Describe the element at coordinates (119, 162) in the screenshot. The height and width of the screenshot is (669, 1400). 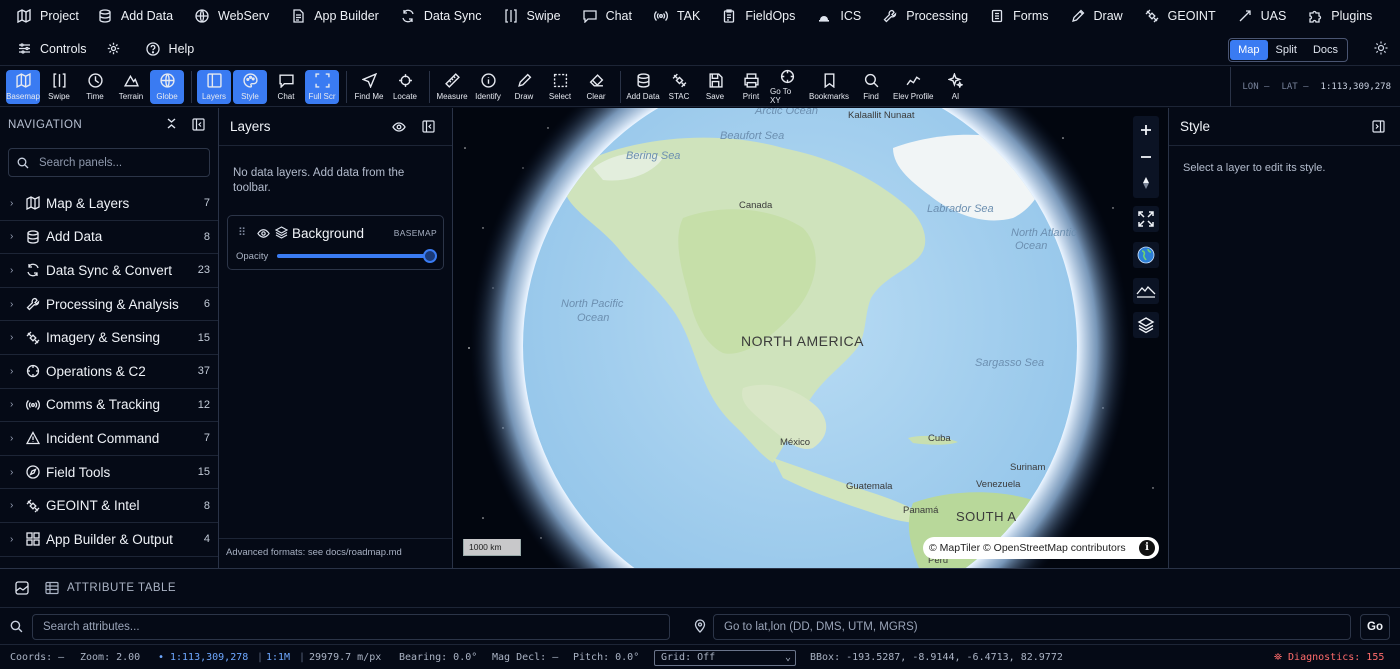
I see `panel-search-input` at that location.